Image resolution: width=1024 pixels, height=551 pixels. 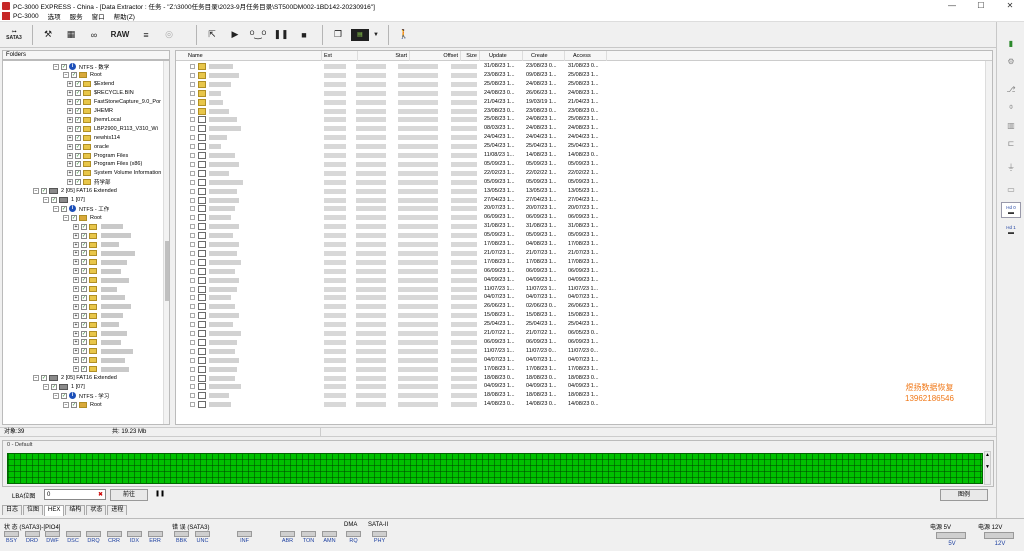 What do you see at coordinates (586, 56) in the screenshot?
I see `col-access: Access` at bounding box center [586, 56].